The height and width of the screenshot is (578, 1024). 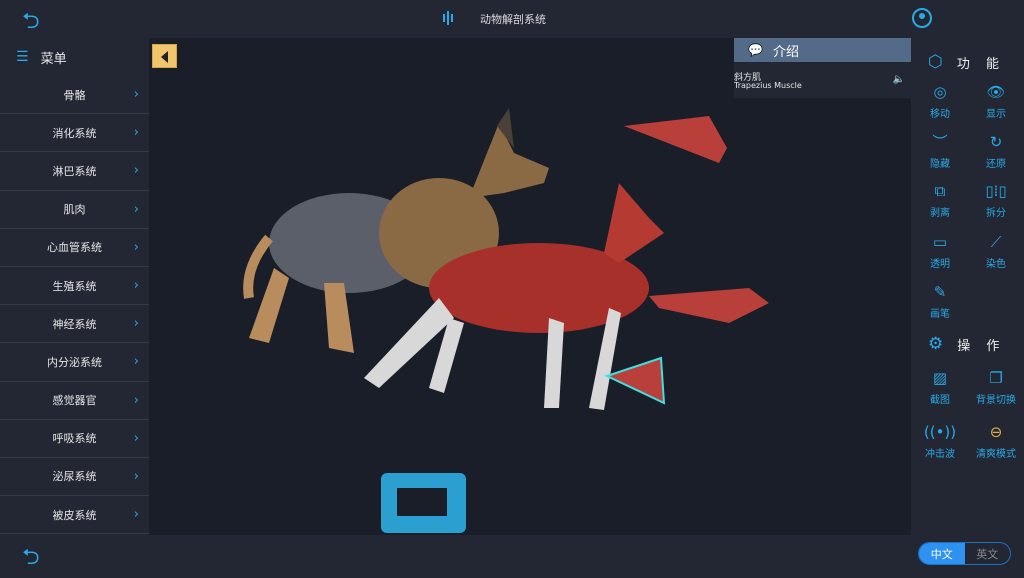 I want to click on sidebar-item: 神经系统 ›, so click(x=74, y=324).